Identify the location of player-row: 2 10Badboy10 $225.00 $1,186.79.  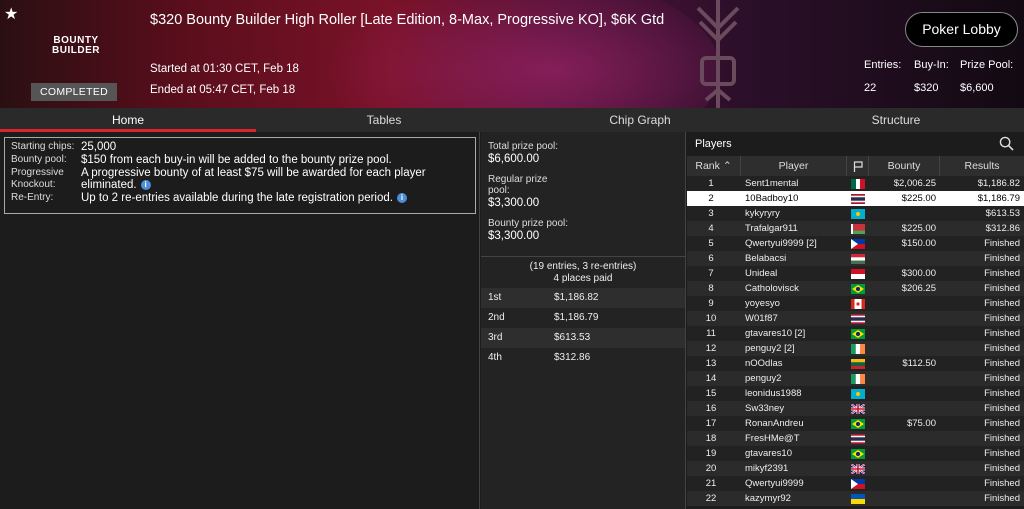
(855, 198).